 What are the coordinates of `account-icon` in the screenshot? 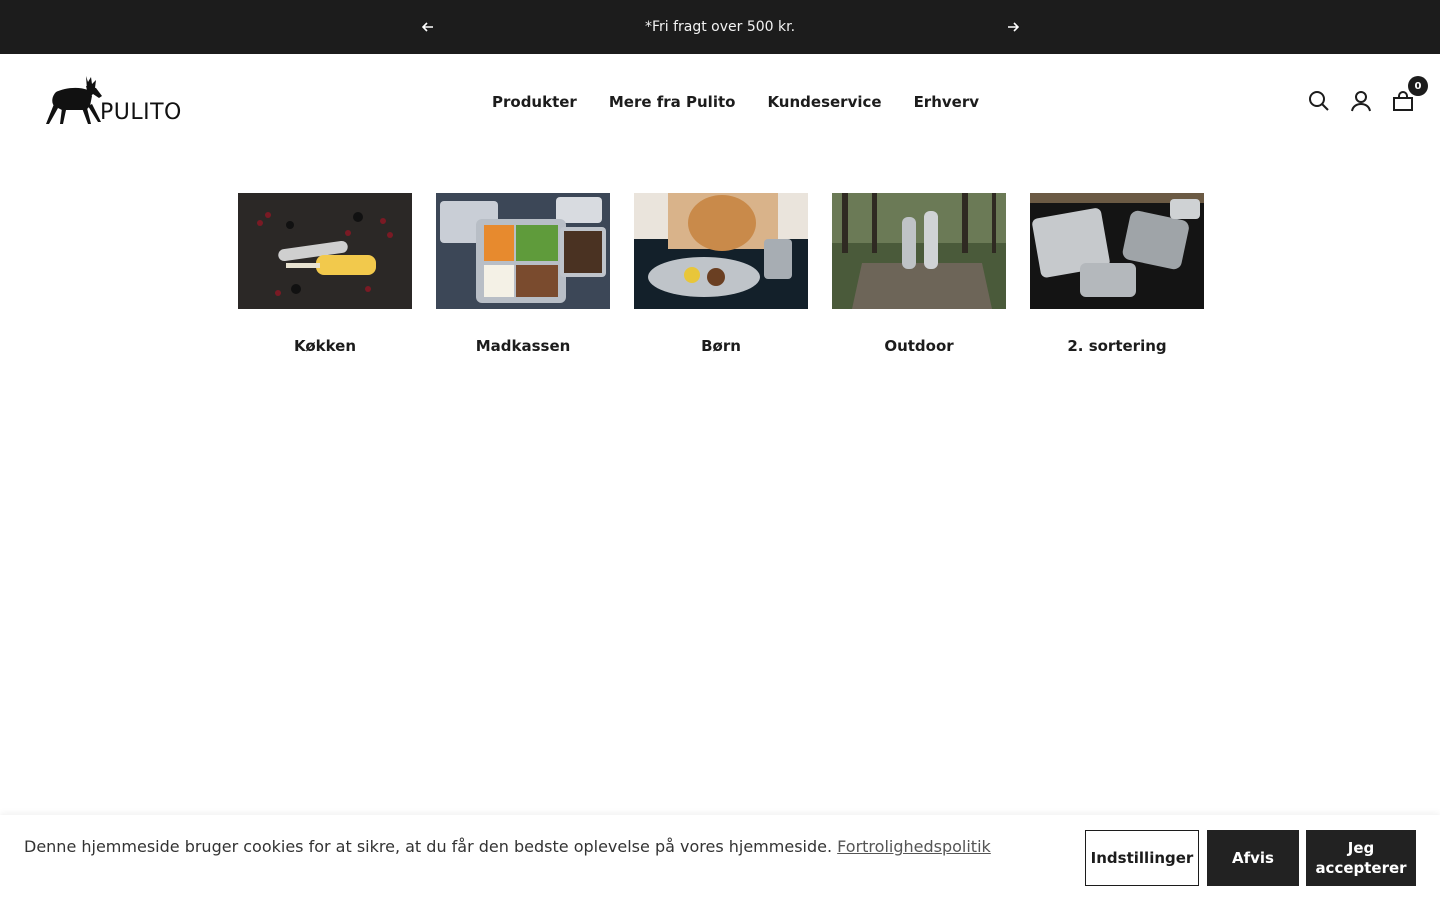 It's located at (1361, 101).